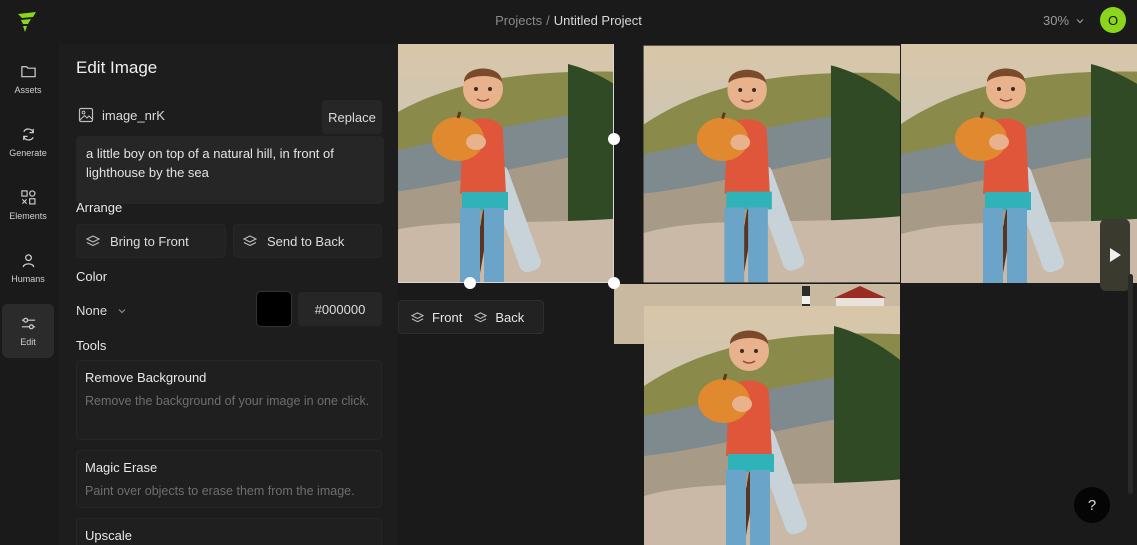  I want to click on next-panel-button, so click(1115, 255).